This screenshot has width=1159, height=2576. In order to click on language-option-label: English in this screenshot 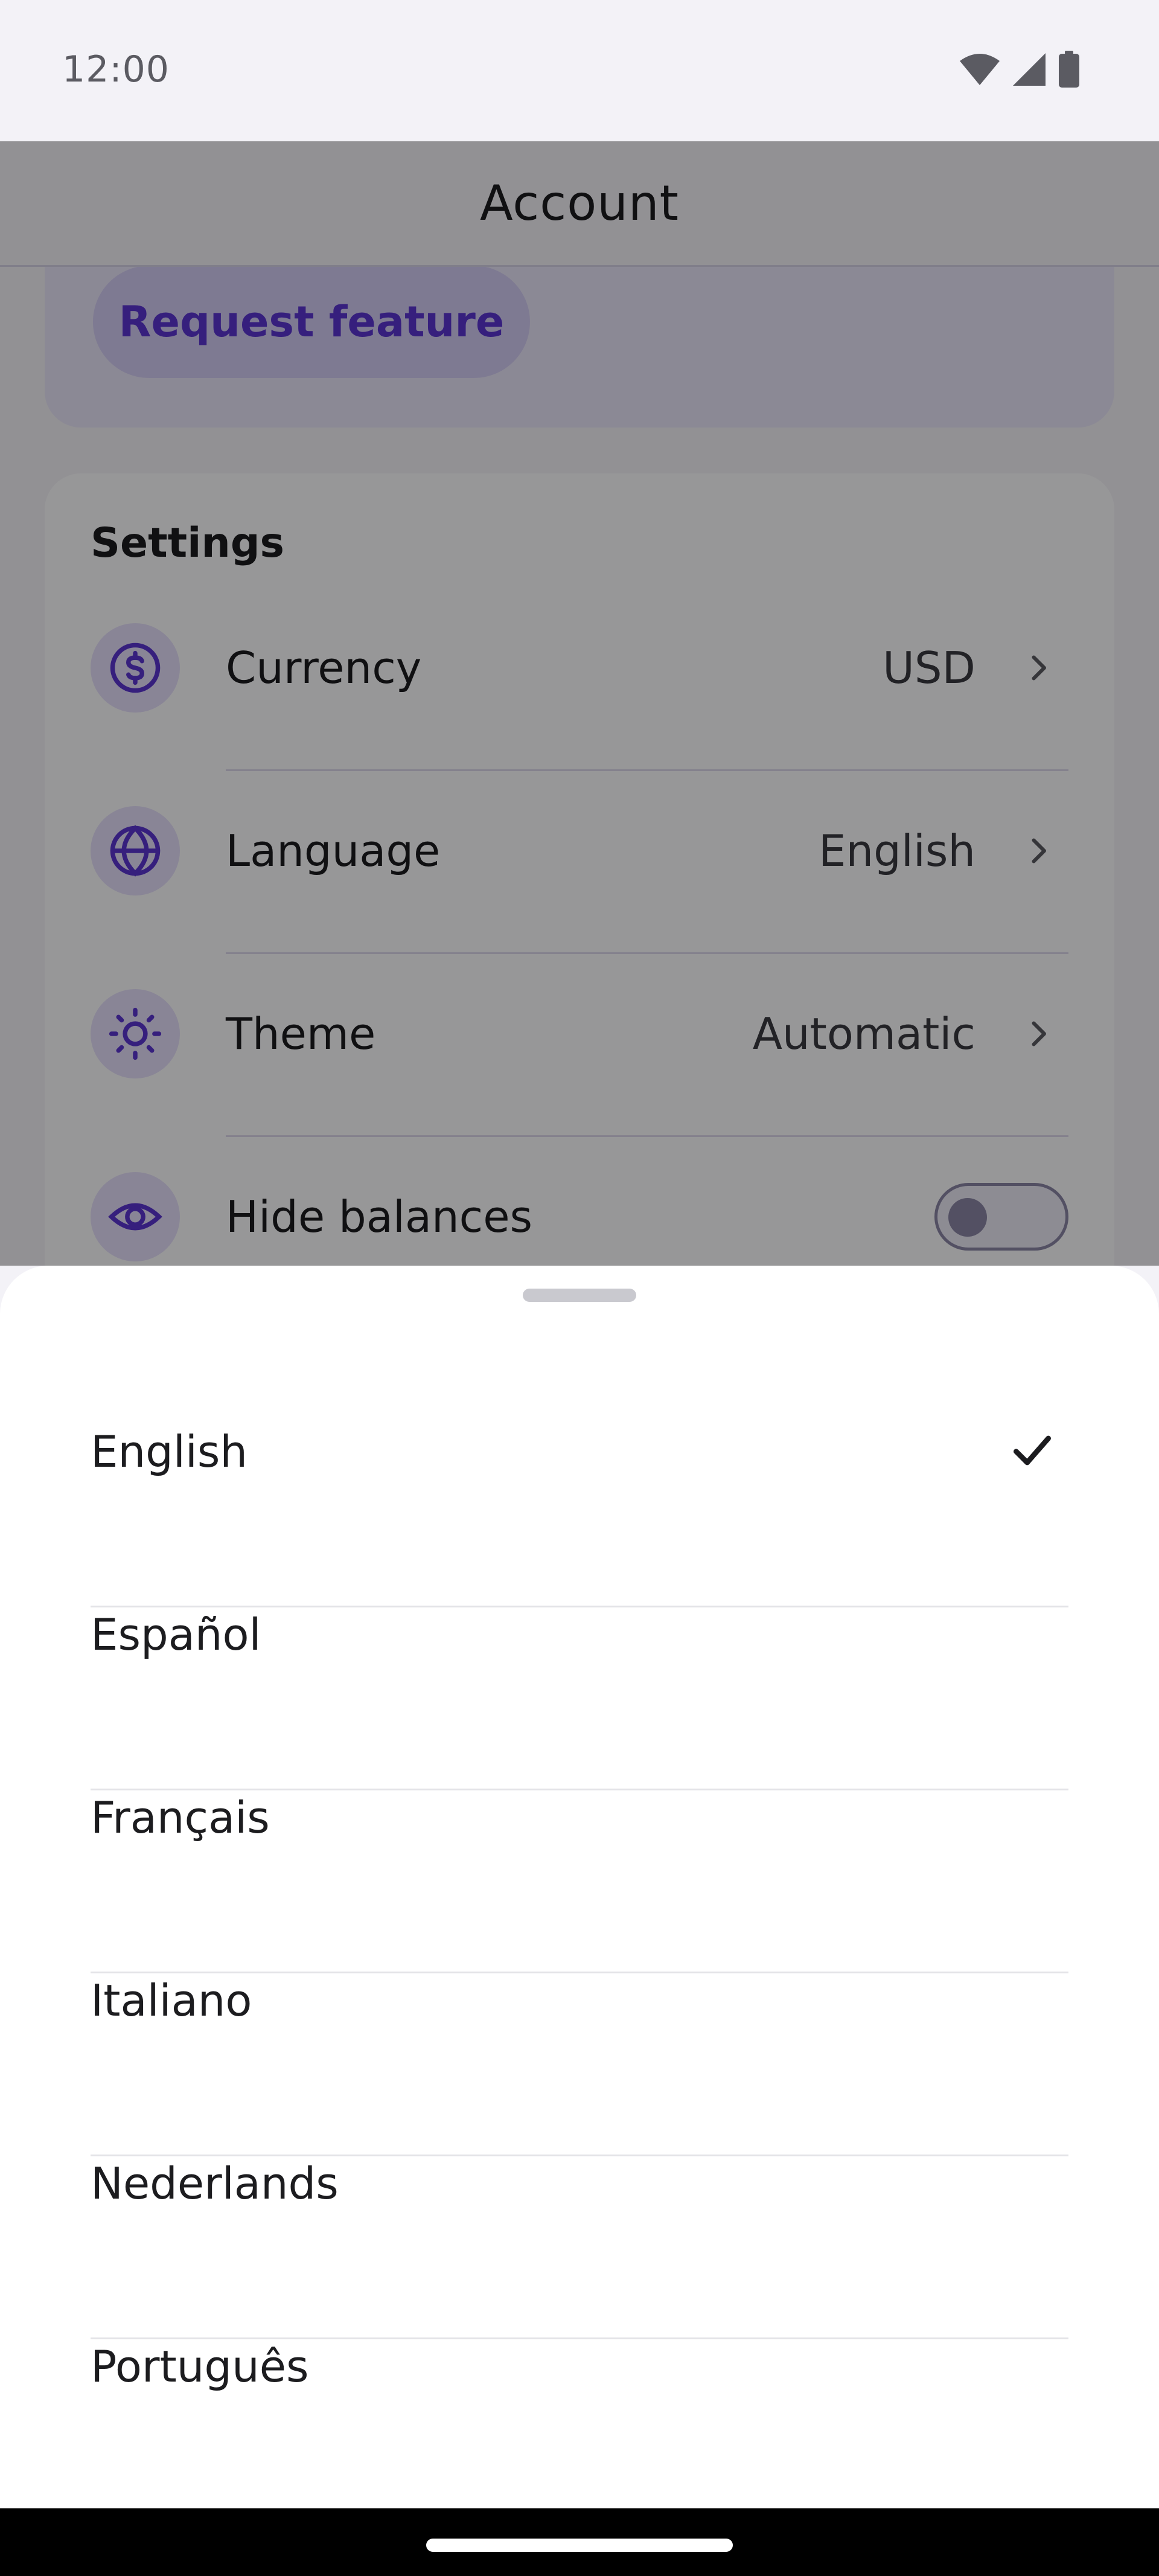, I will do `click(169, 1451)`.